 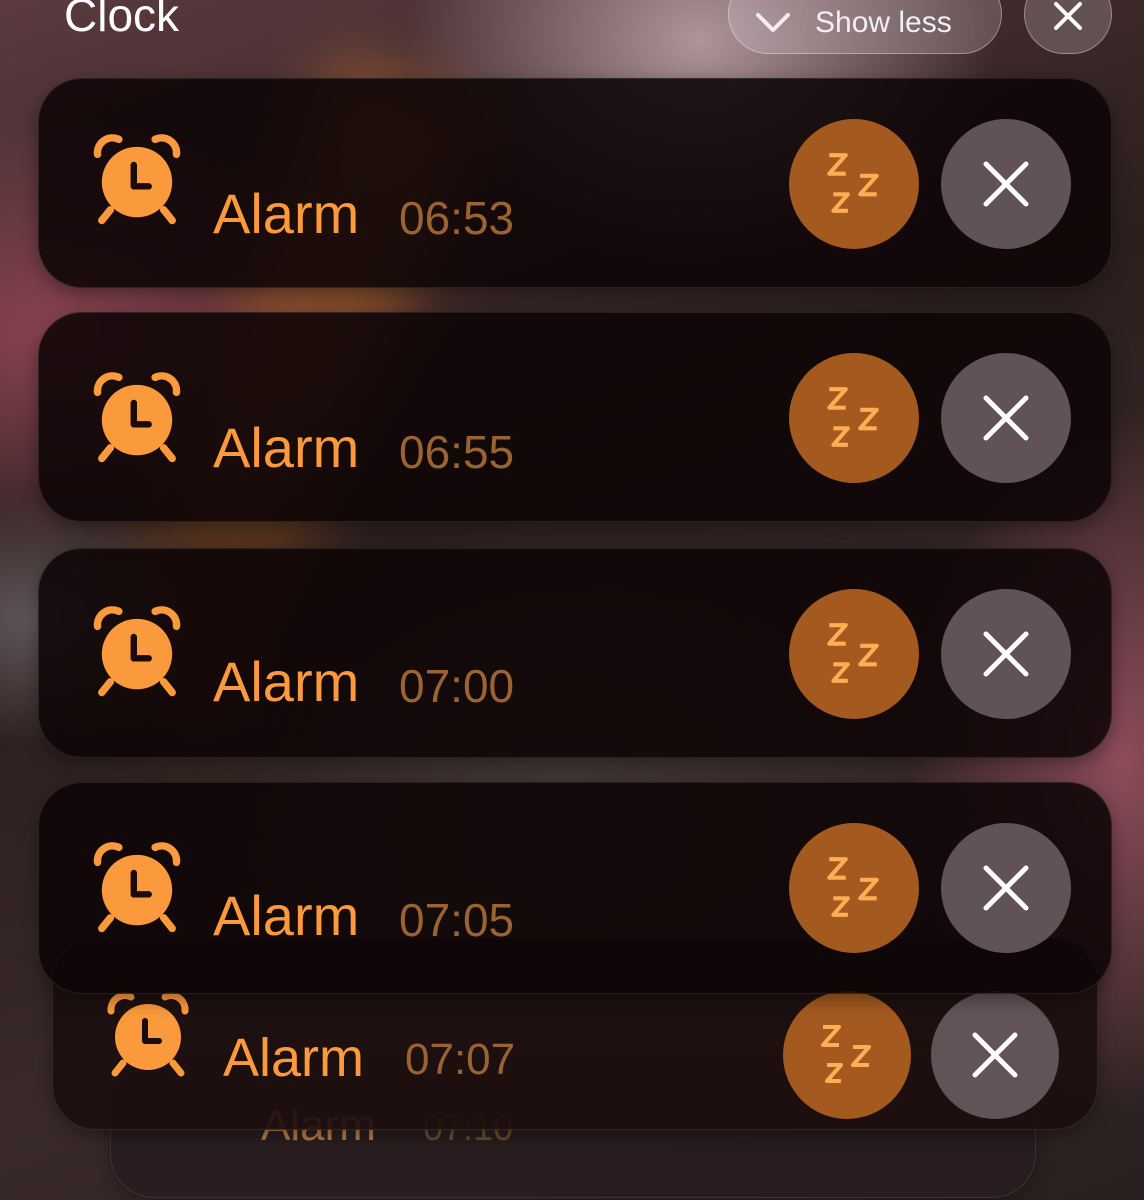 I want to click on app-group-title: Clock, so click(x=122, y=20).